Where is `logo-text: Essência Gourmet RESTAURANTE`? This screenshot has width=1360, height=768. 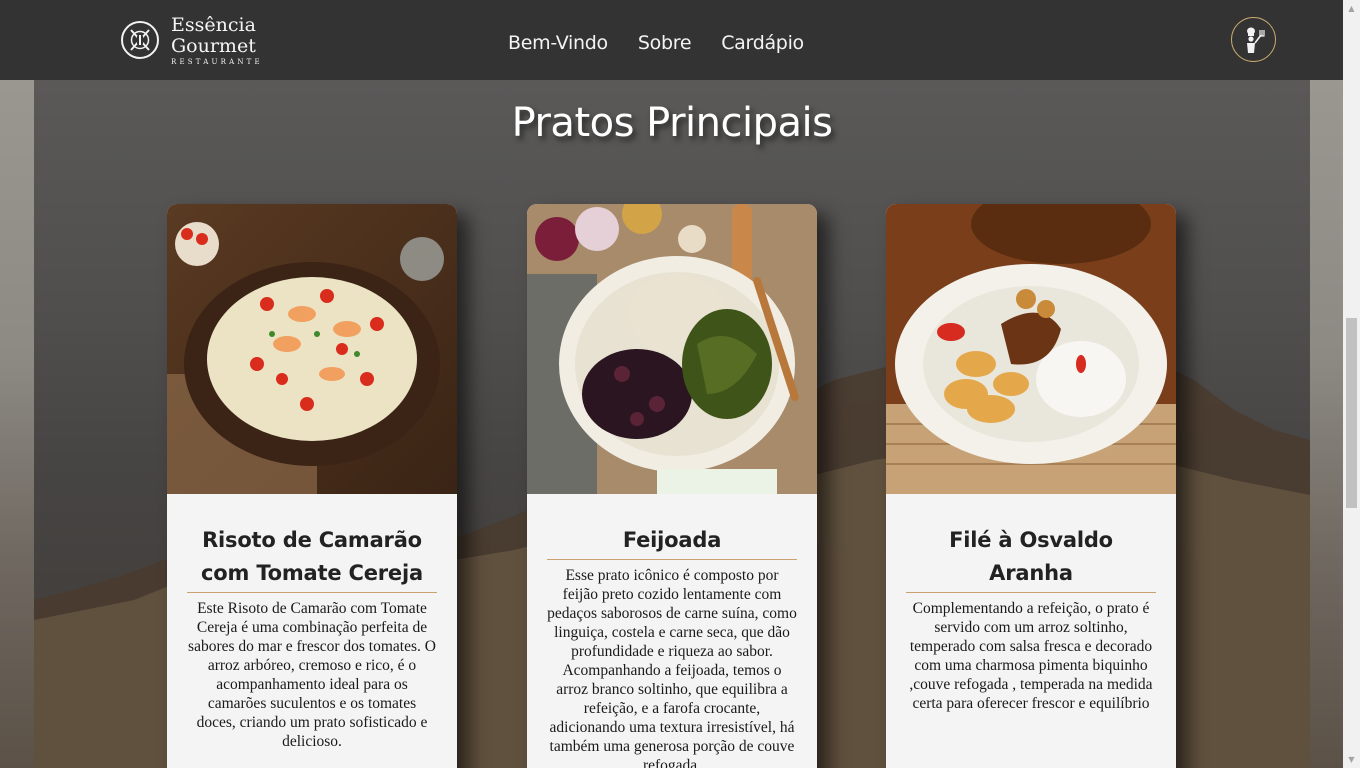 logo-text: Essência Gourmet RESTAURANTE is located at coordinates (217, 39).